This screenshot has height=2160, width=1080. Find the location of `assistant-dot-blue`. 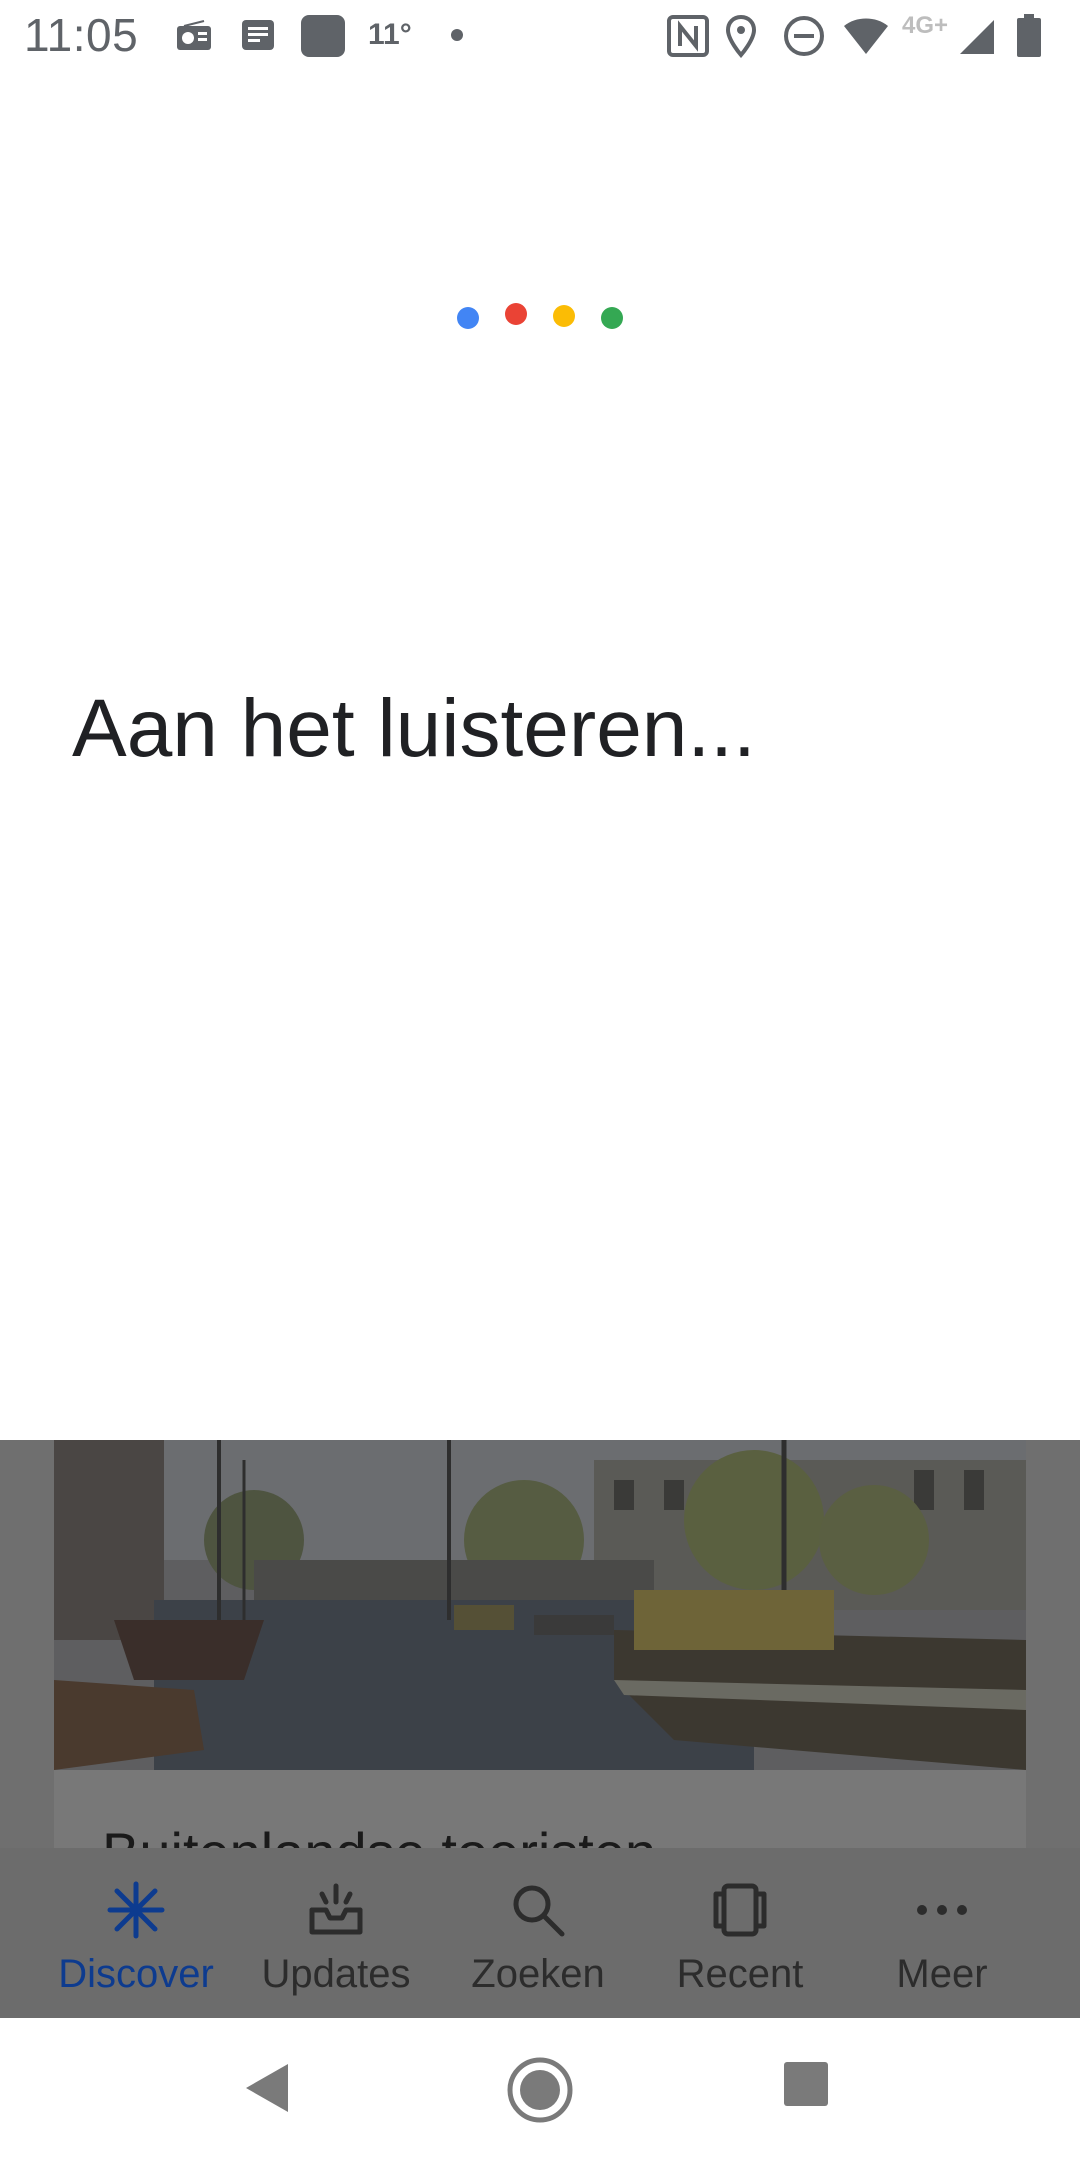

assistant-dot-blue is located at coordinates (468, 318).